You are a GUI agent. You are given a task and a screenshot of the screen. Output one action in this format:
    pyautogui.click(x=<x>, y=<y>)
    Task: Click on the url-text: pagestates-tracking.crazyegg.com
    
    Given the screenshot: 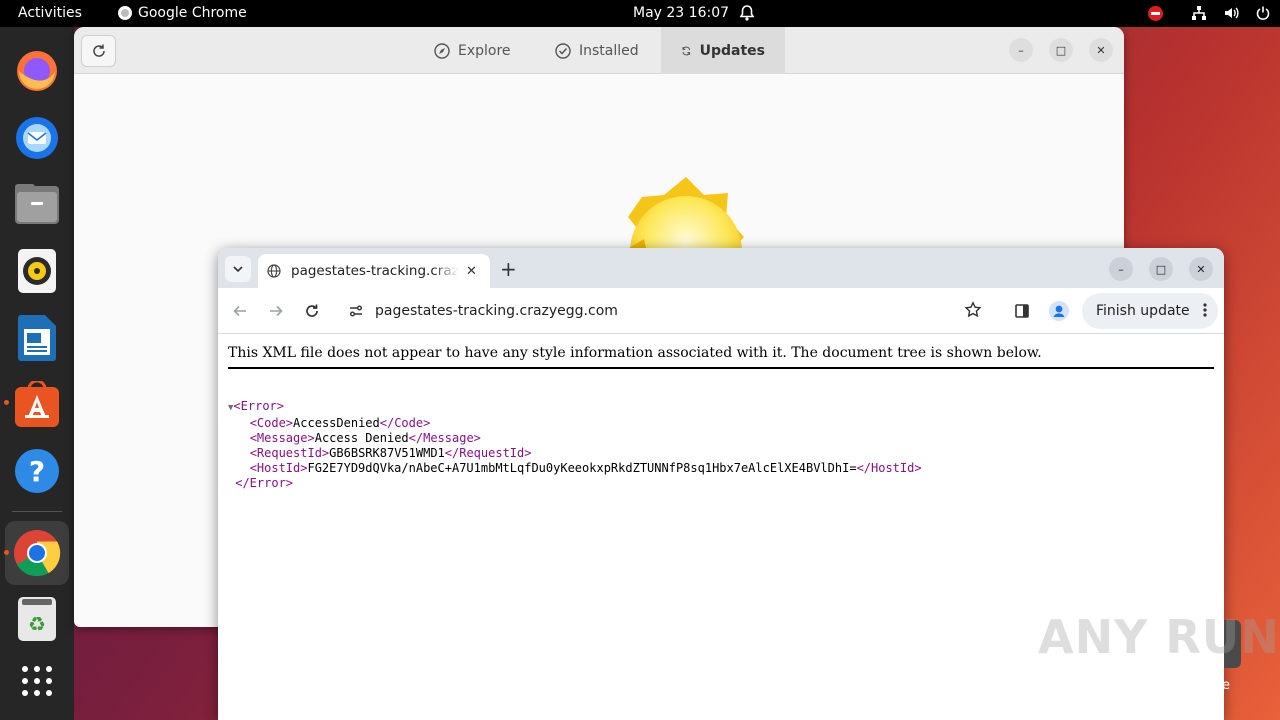 What is the action you would take?
    pyautogui.click(x=496, y=311)
    